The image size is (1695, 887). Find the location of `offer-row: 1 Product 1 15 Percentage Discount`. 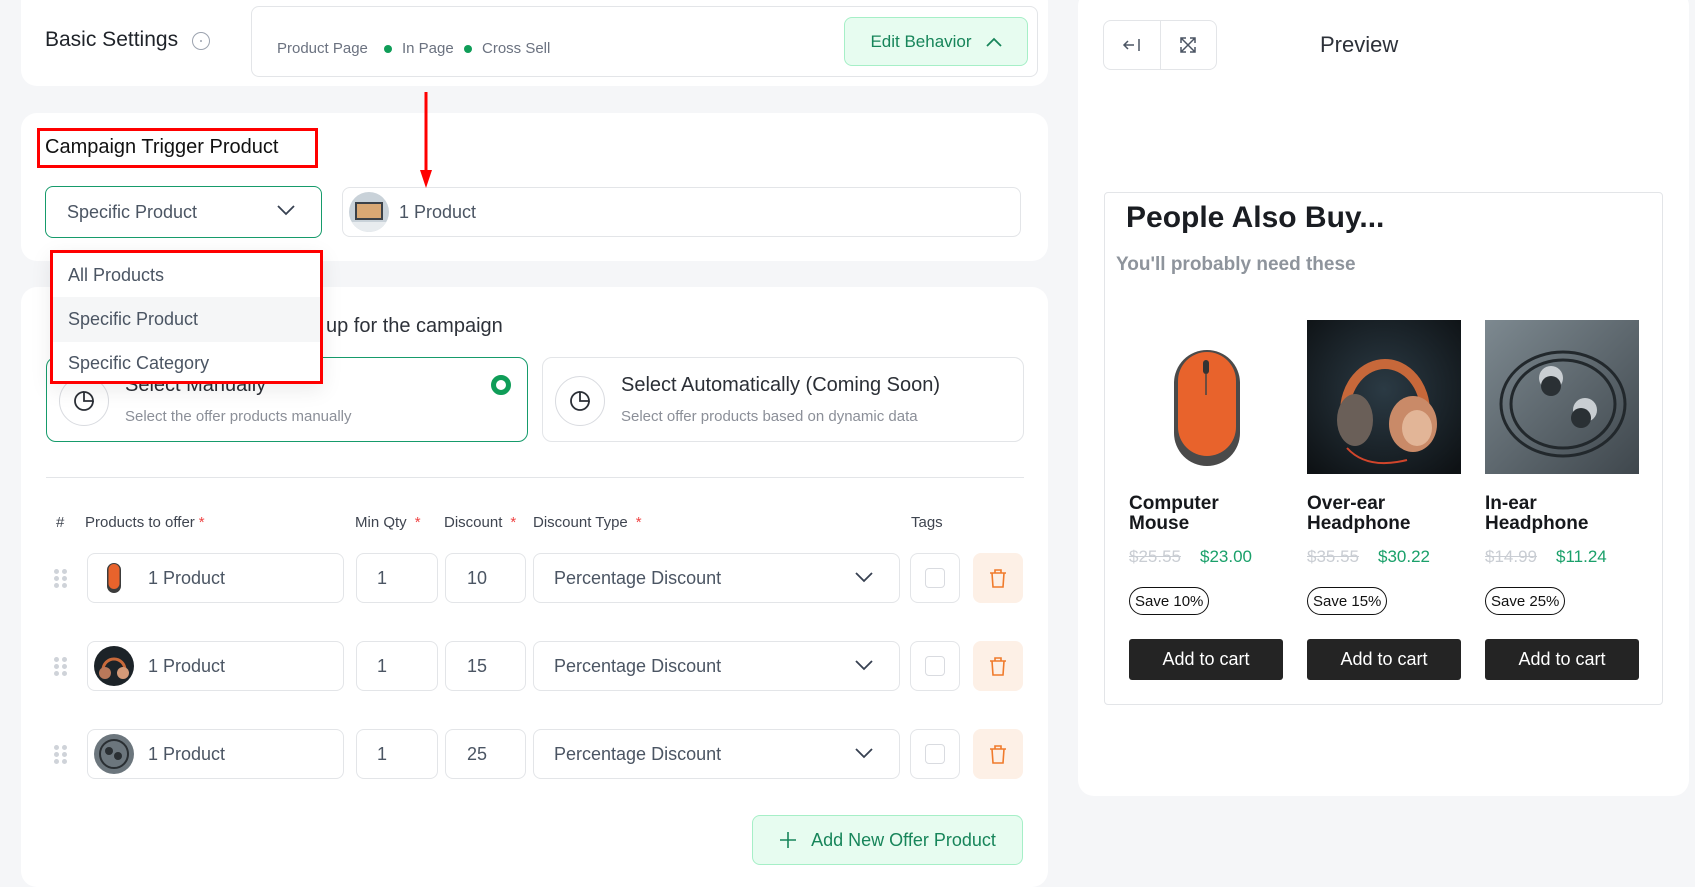

offer-row: 1 Product 1 15 Percentage Discount is located at coordinates (550, 666).